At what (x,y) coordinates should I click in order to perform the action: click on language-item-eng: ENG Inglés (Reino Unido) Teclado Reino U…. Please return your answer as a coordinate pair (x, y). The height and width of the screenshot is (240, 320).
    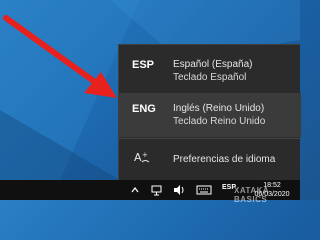
    Looking at the image, I should click on (210, 115).